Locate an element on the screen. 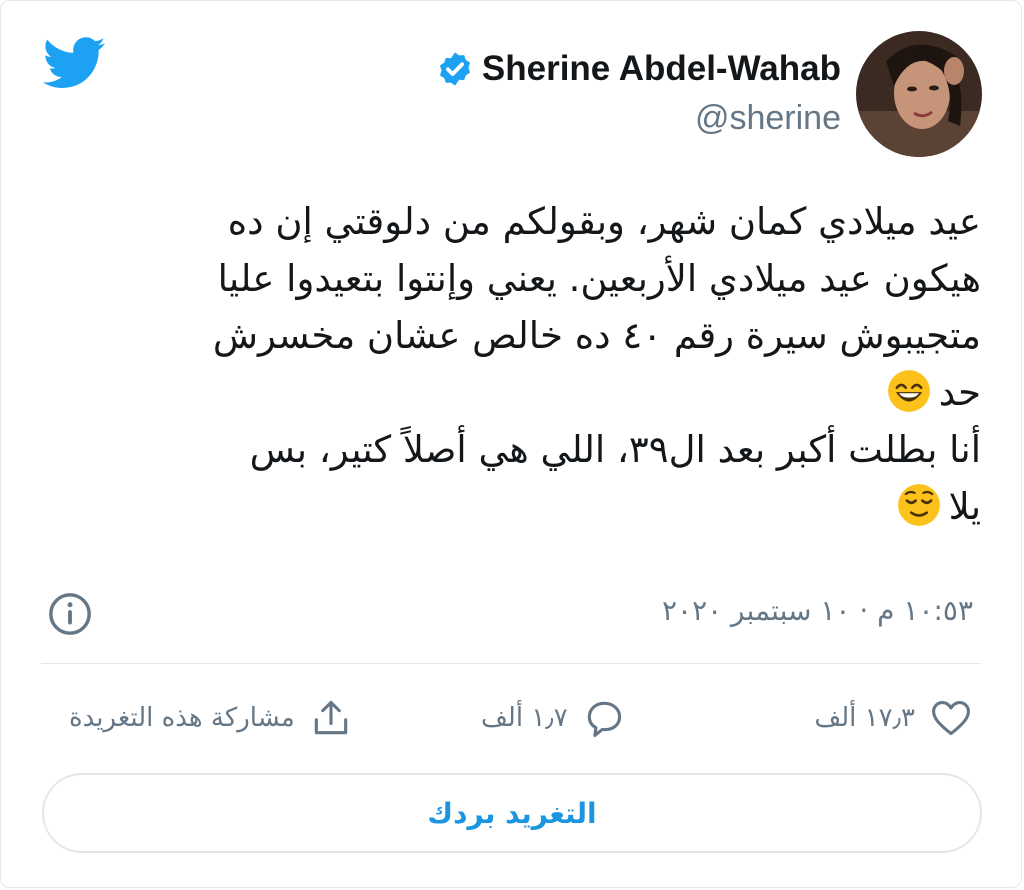 The image size is (1024, 890). speech-bubble-icon is located at coordinates (604, 719).